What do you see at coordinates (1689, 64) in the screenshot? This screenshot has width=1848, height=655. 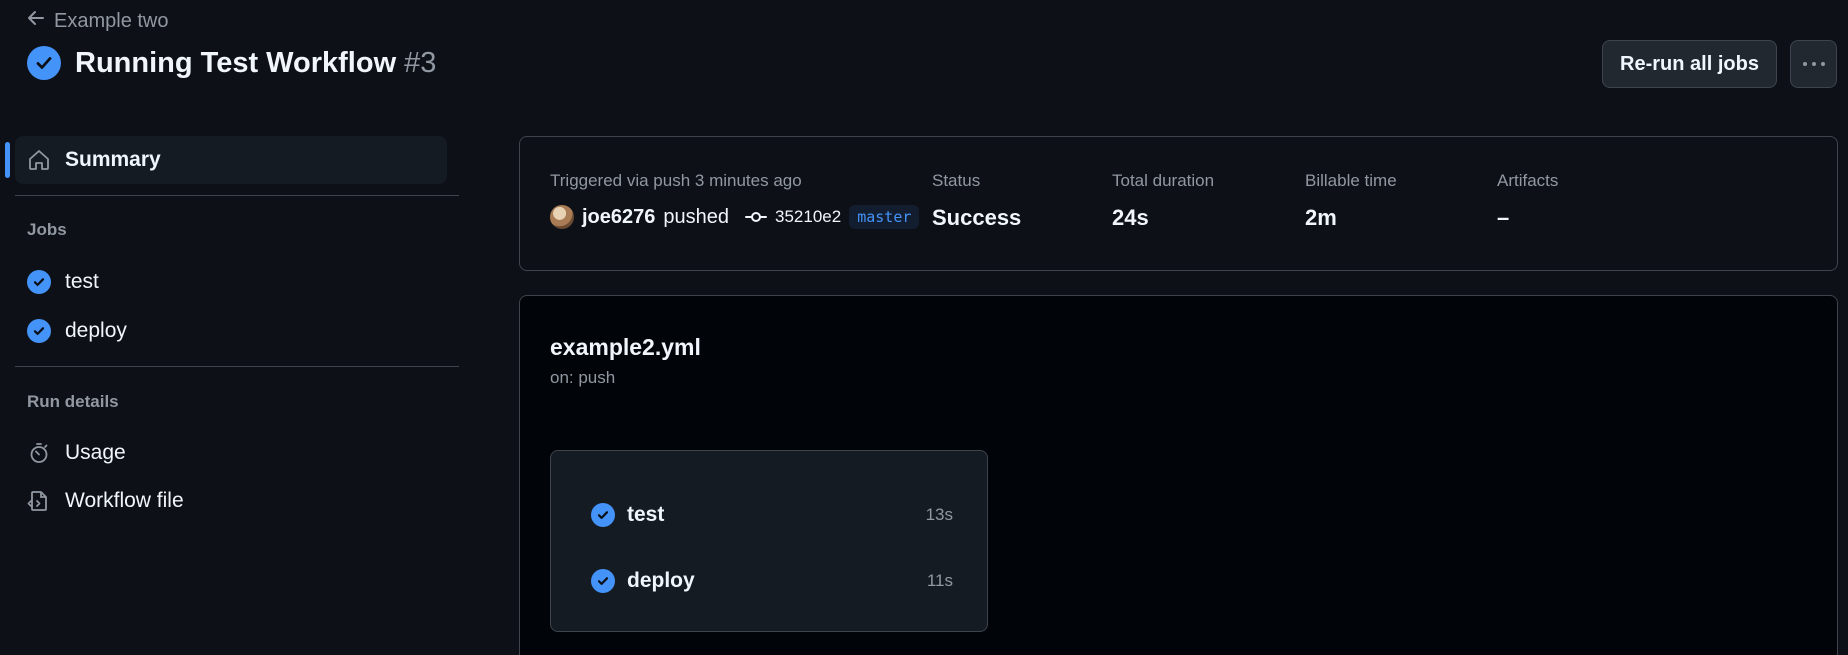 I see `rerun-all-jobs-button: Re-run all jobs` at bounding box center [1689, 64].